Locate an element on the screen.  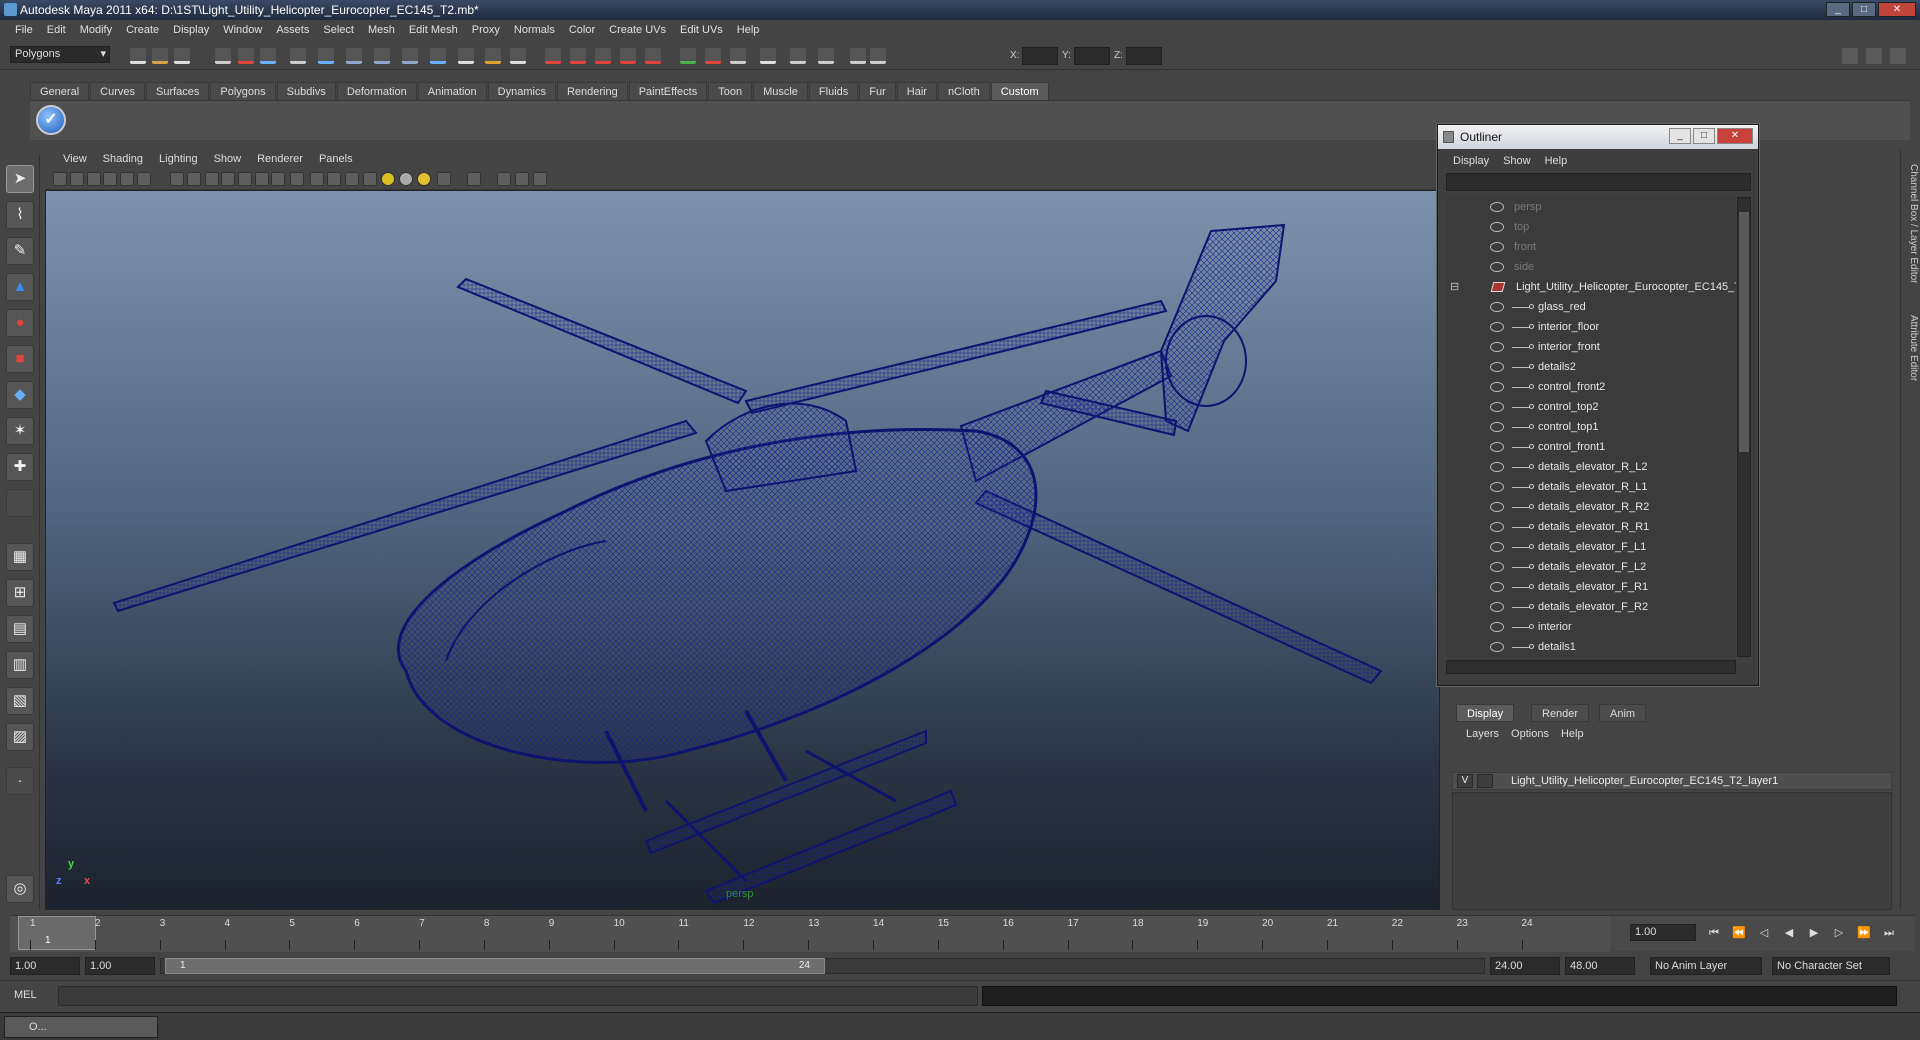
soft-mod-icon: ✶ is located at coordinates (20, 431).